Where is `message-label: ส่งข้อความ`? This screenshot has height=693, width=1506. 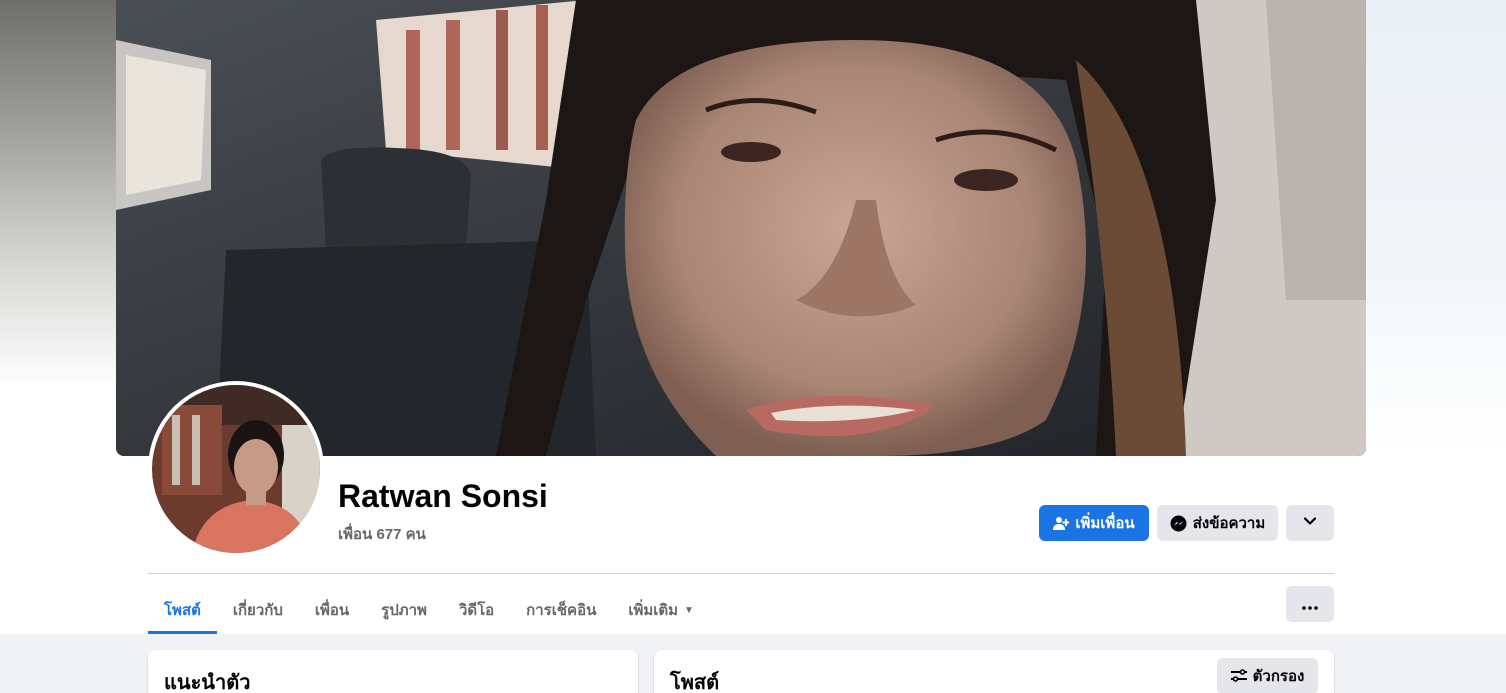
message-label: ส่งข้อความ is located at coordinates (1229, 523).